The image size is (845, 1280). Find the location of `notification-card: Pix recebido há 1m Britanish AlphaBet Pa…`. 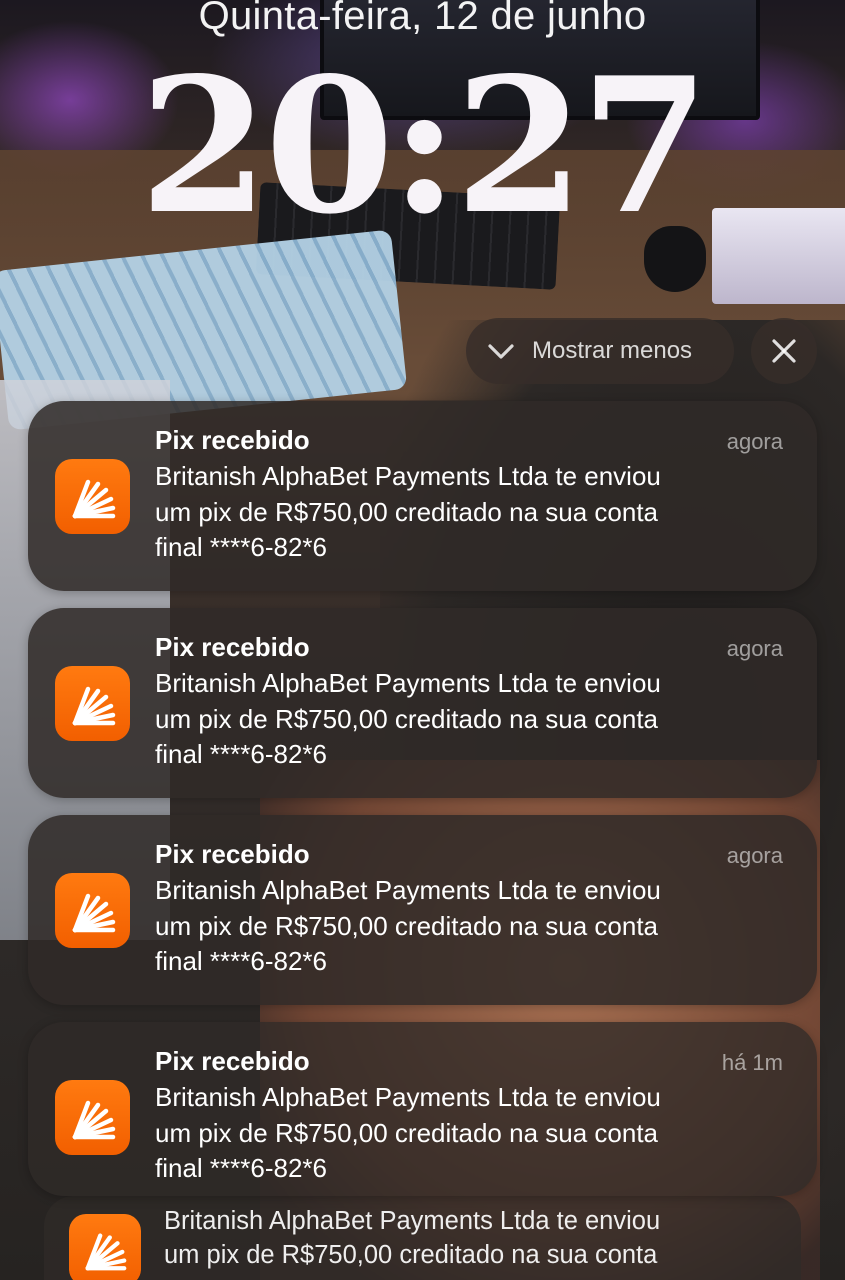

notification-card: Pix recebido há 1m Britanish AlphaBet Pa… is located at coordinates (422, 1109).